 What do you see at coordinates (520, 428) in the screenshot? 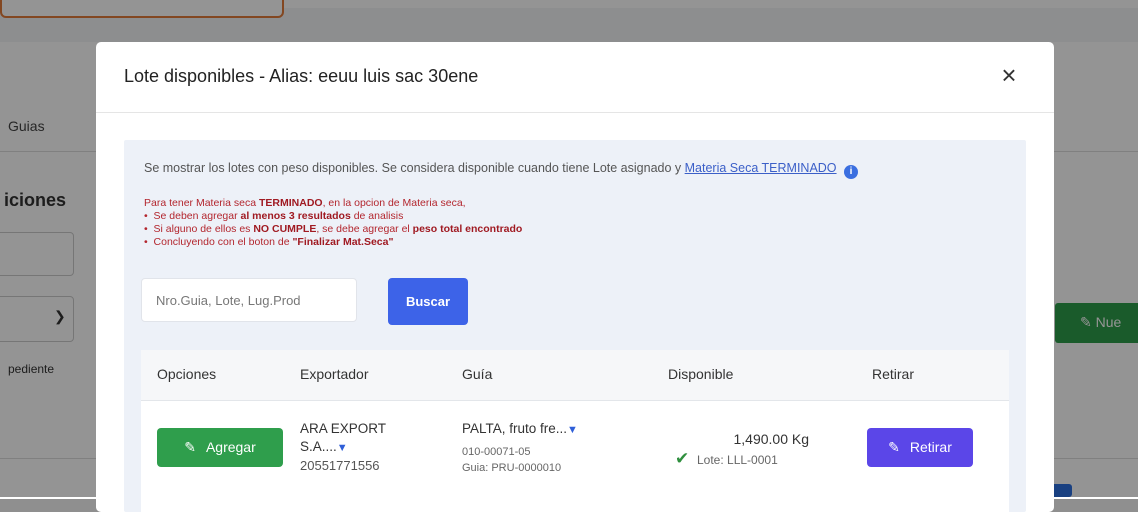
I see `guia-producto: PALTA, fruto fre...▼` at bounding box center [520, 428].